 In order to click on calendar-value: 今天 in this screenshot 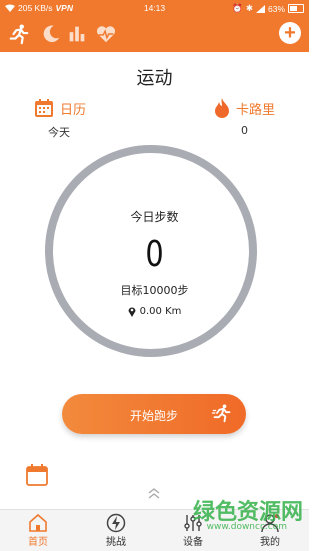, I will do `click(59, 132)`.